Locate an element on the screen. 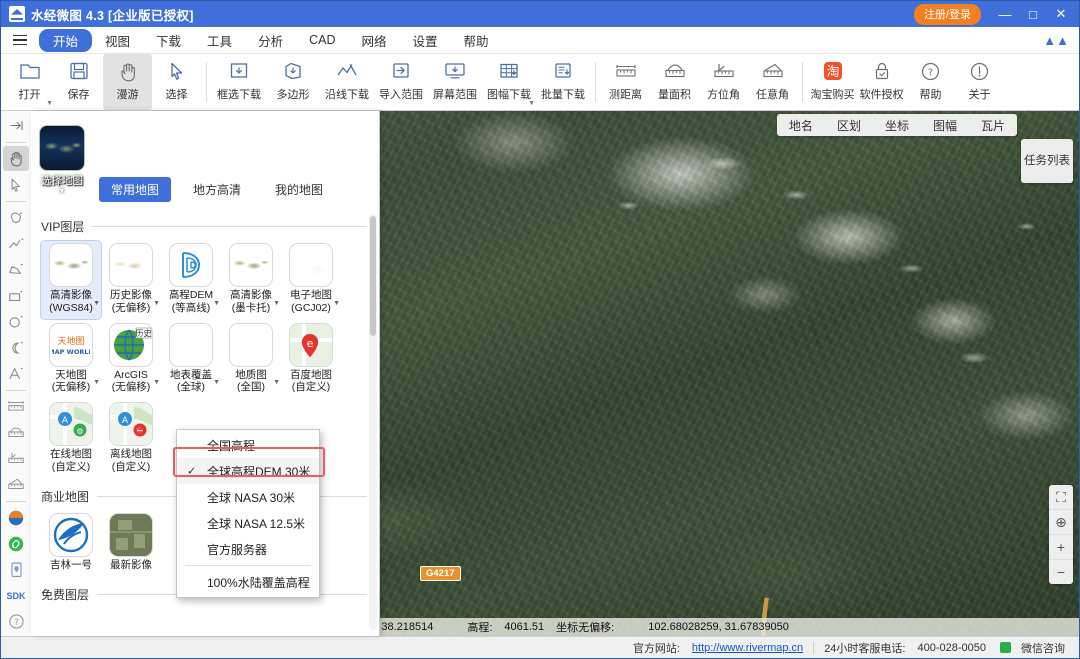 The image size is (1080, 659). ribbon-button-line-download: 沿线下载 is located at coordinates (347, 82).